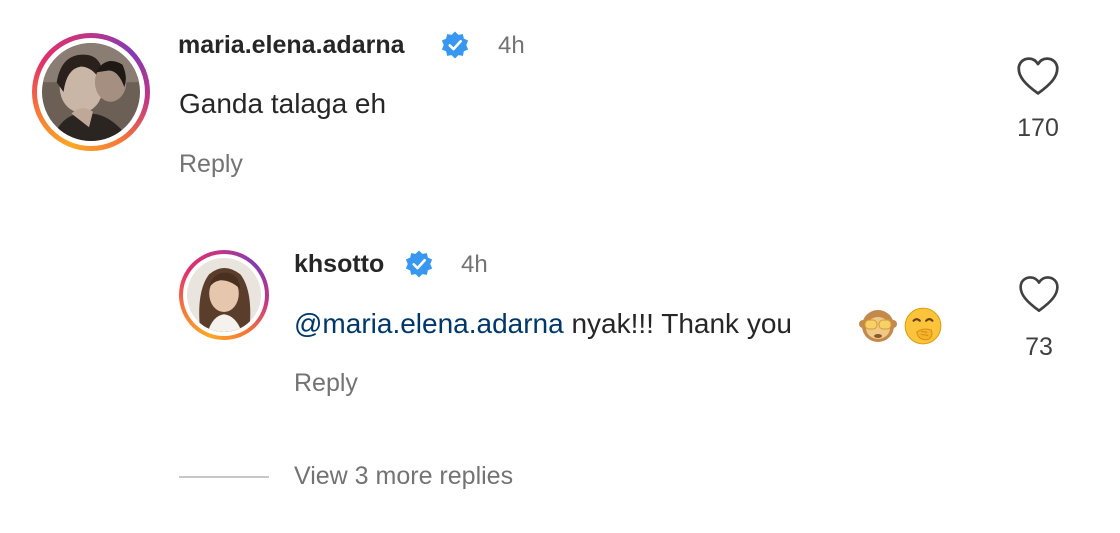  I want to click on reply-text: @maria.elena.adarna nyak!!! Thank you, so click(543, 324).